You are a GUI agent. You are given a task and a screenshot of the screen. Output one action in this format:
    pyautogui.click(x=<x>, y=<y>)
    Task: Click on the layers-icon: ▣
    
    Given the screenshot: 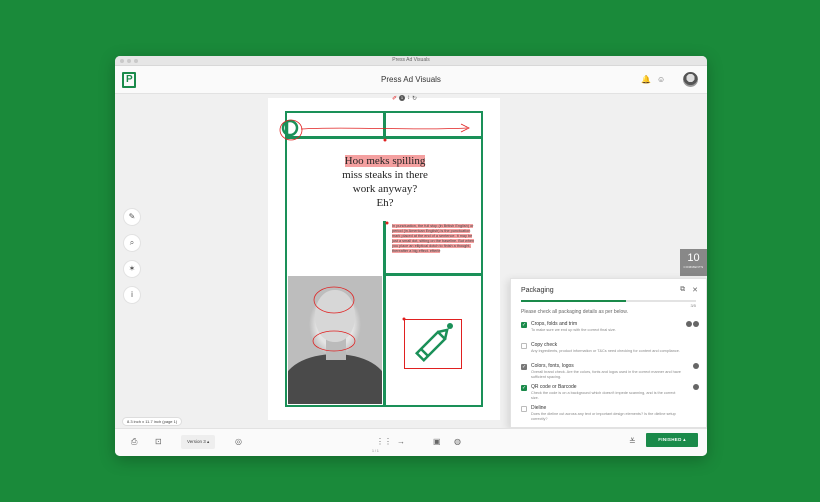 What is the action you would take?
    pyautogui.click(x=437, y=442)
    